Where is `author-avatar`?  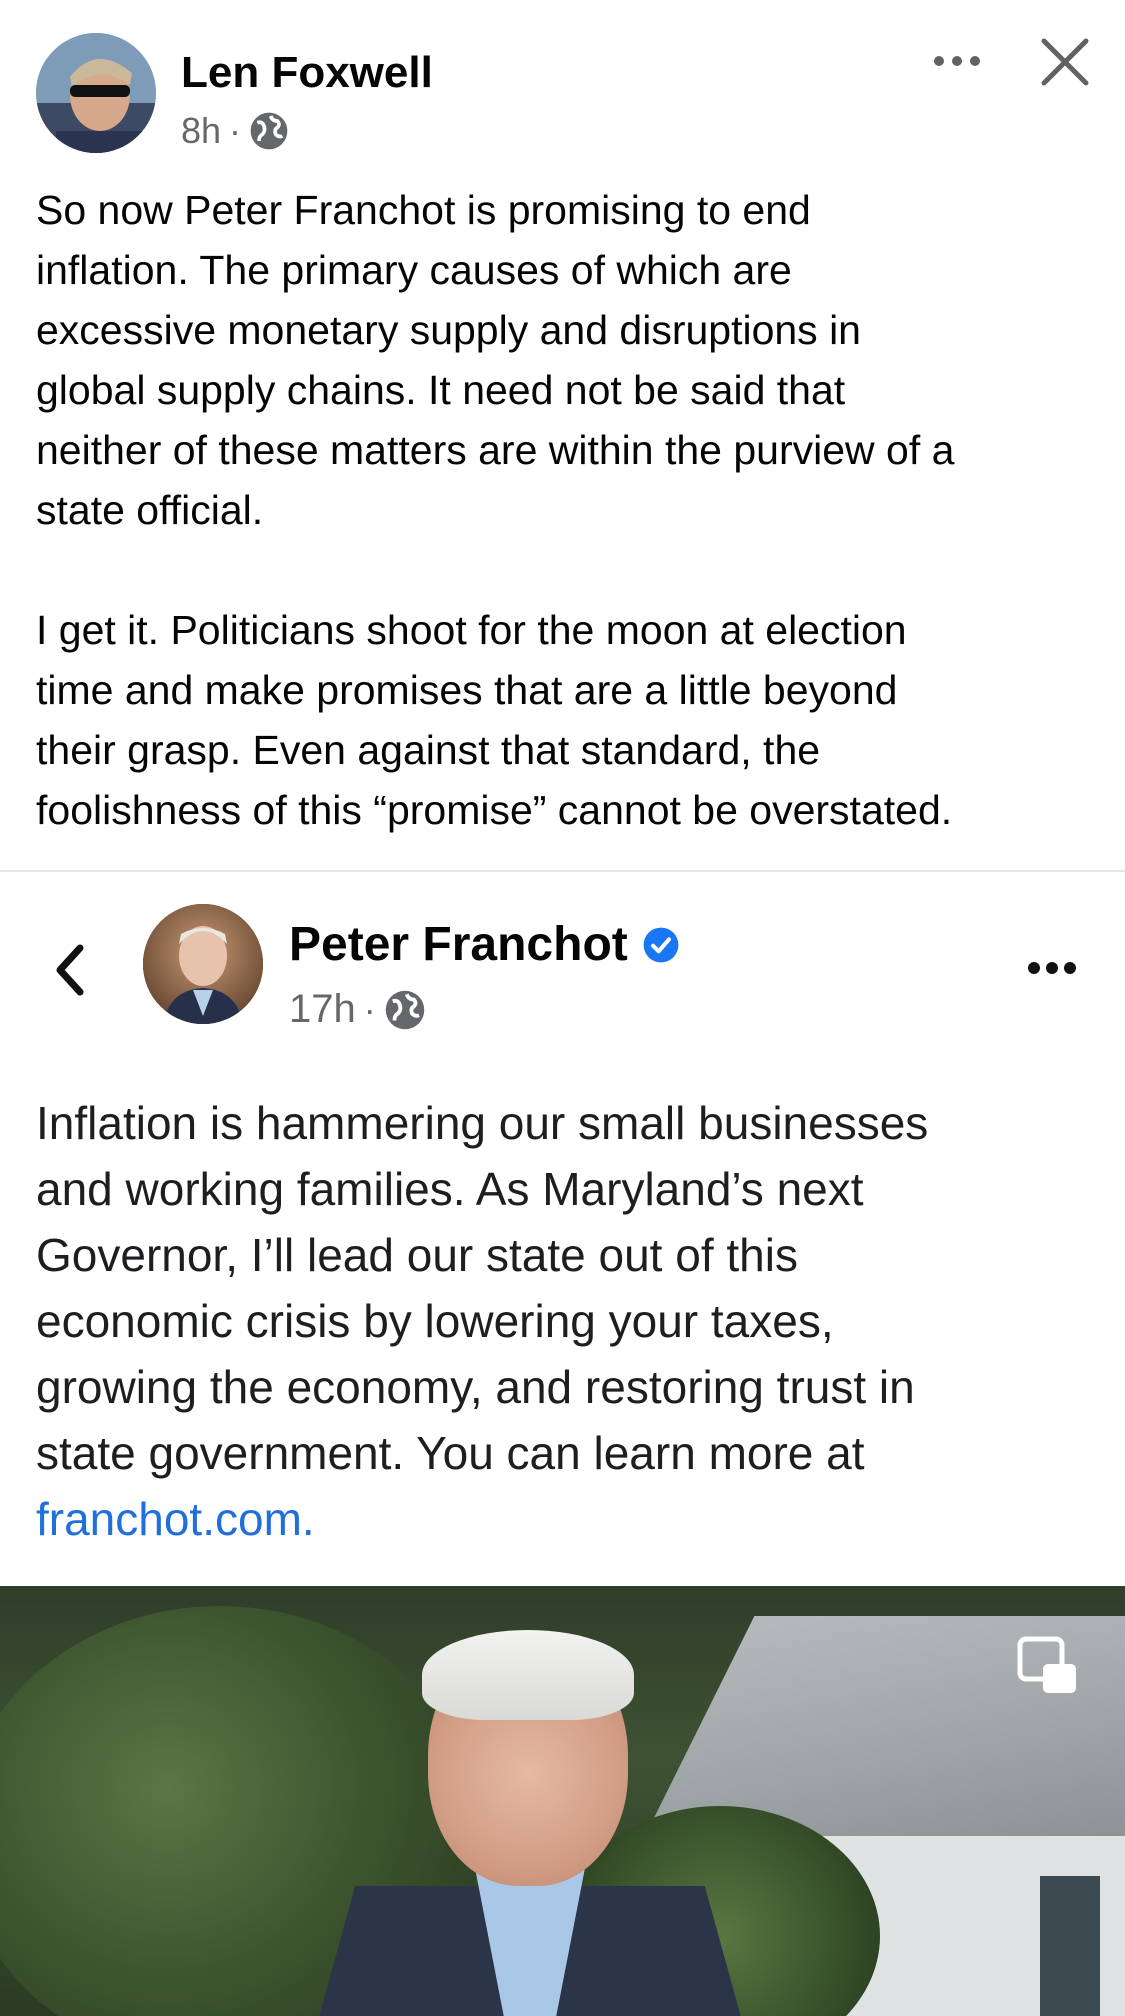
author-avatar is located at coordinates (96, 93).